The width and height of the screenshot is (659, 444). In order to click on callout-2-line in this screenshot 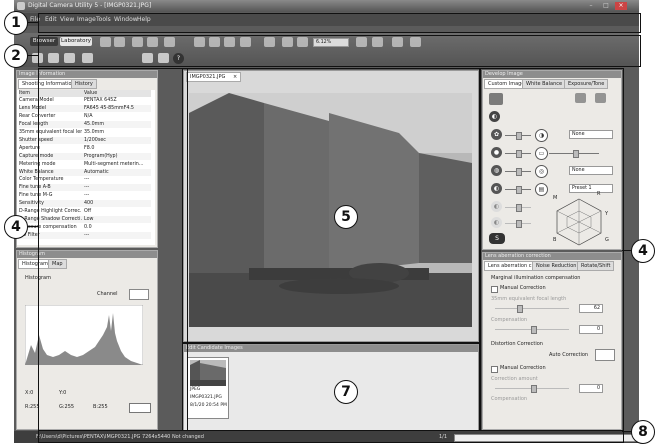, I will do `click(33, 55)`.